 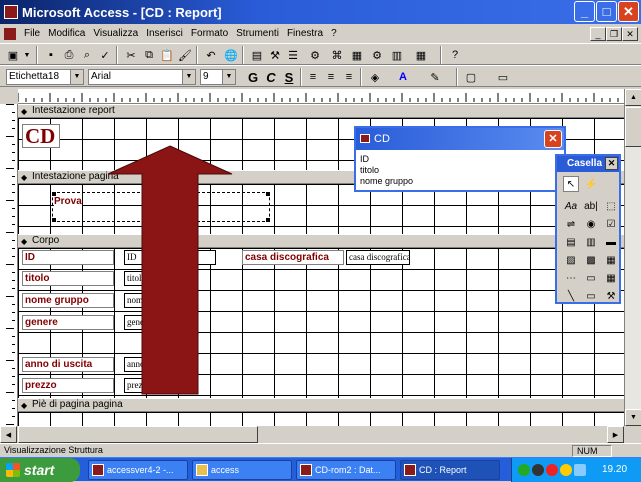 I want to click on label-anno-di-uscita: anno di uscita, so click(x=68, y=364).